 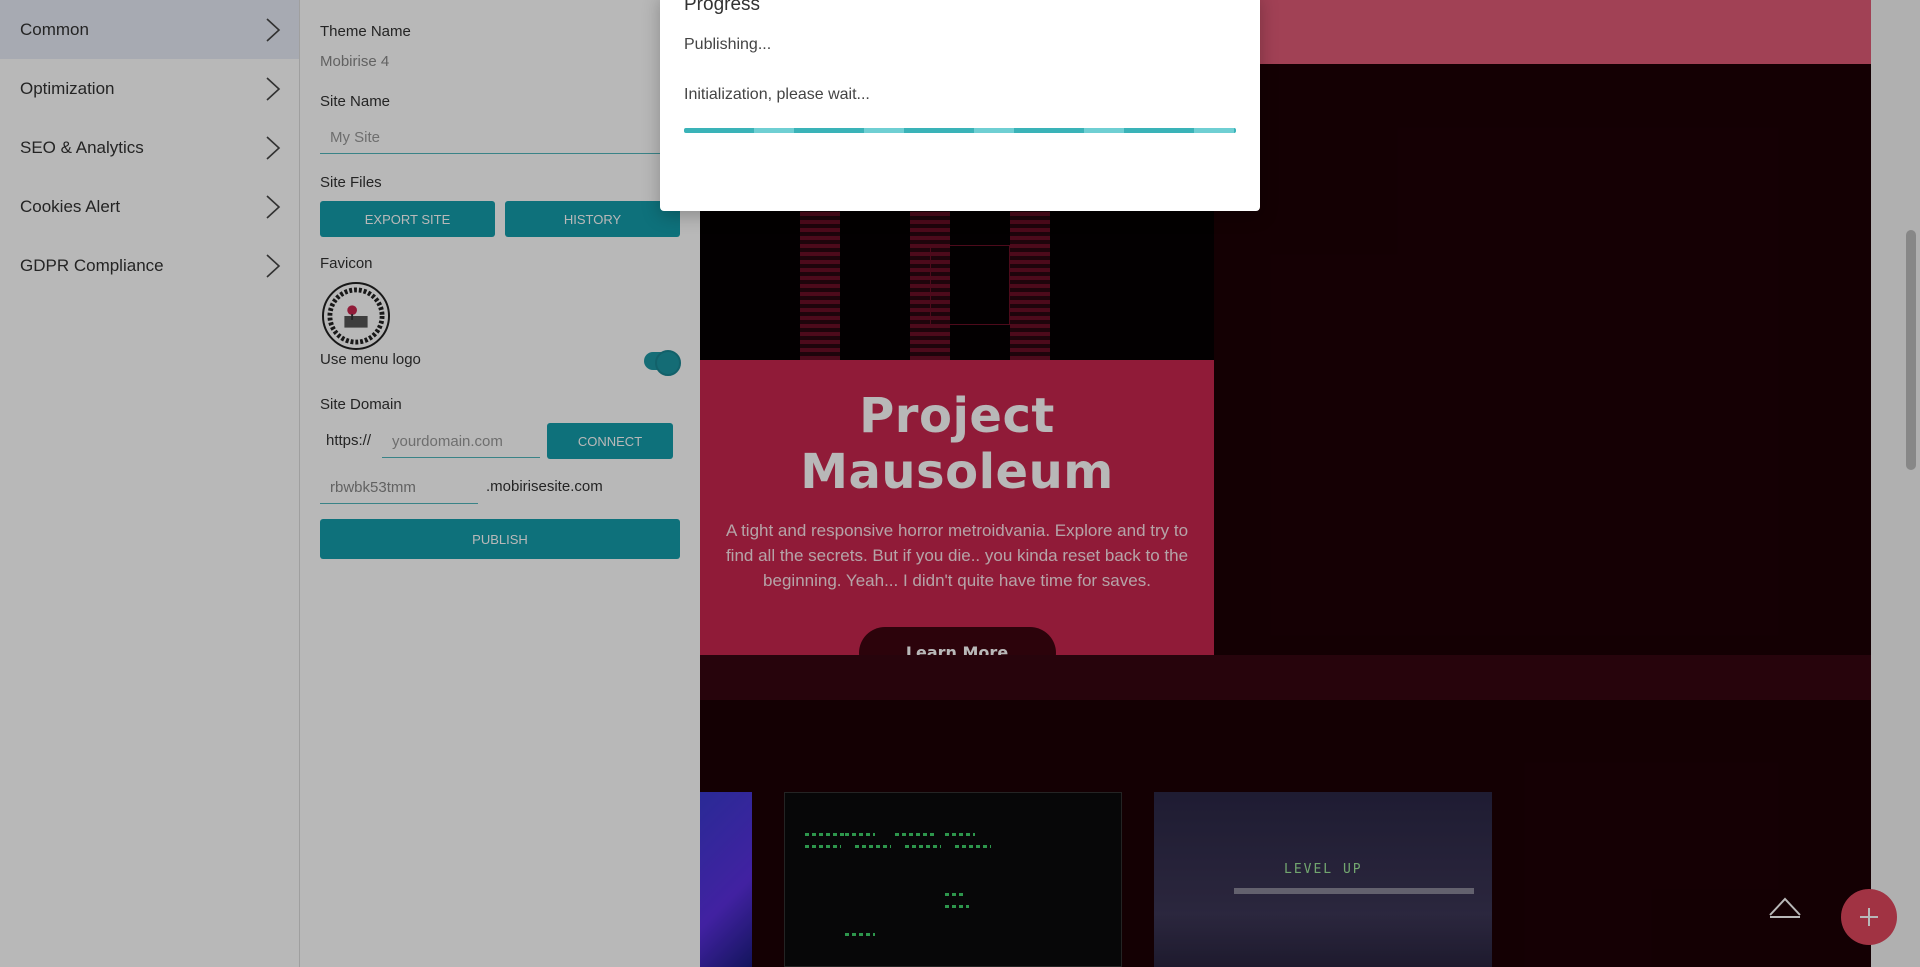 I want to click on publish-progress-bar, so click(x=960, y=130).